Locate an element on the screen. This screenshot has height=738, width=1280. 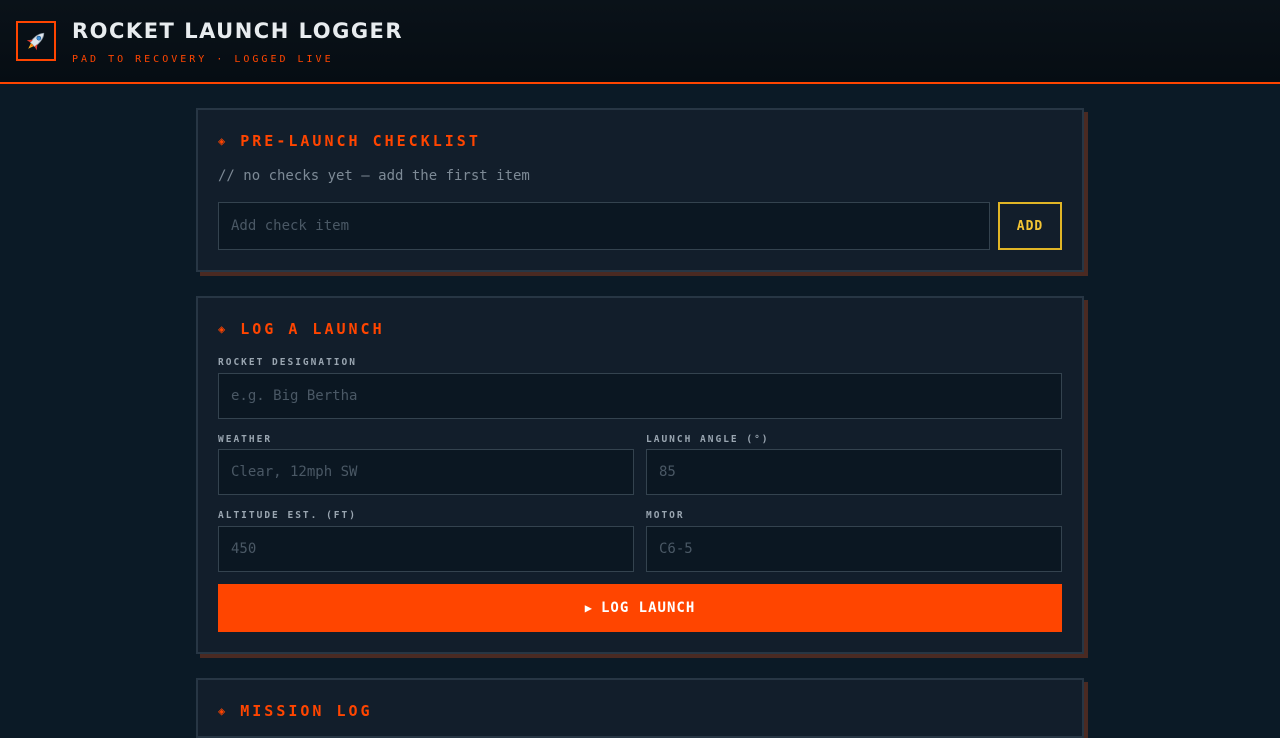
weather-label: WEATHER is located at coordinates (245, 439).